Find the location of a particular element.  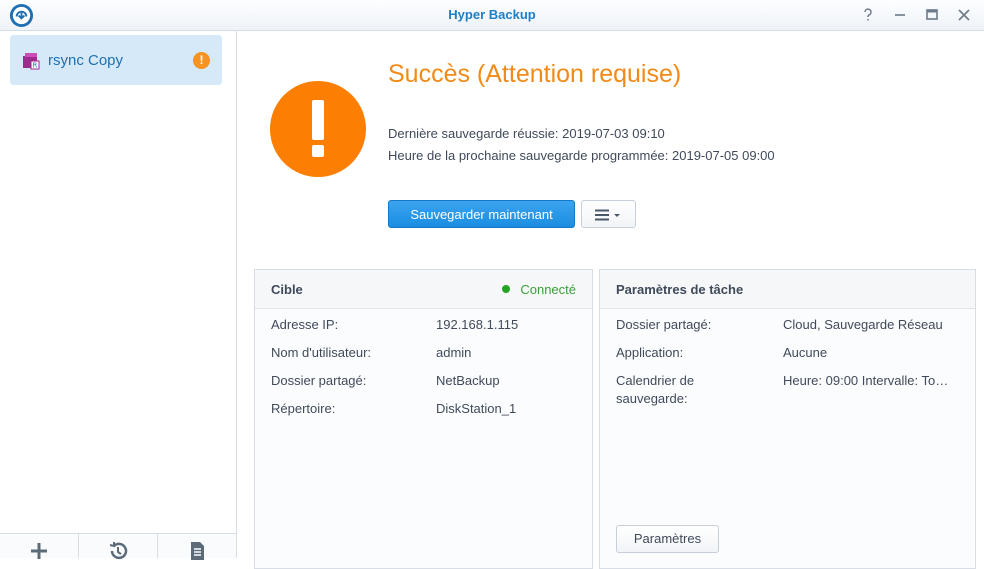

close-icon is located at coordinates (964, 15).